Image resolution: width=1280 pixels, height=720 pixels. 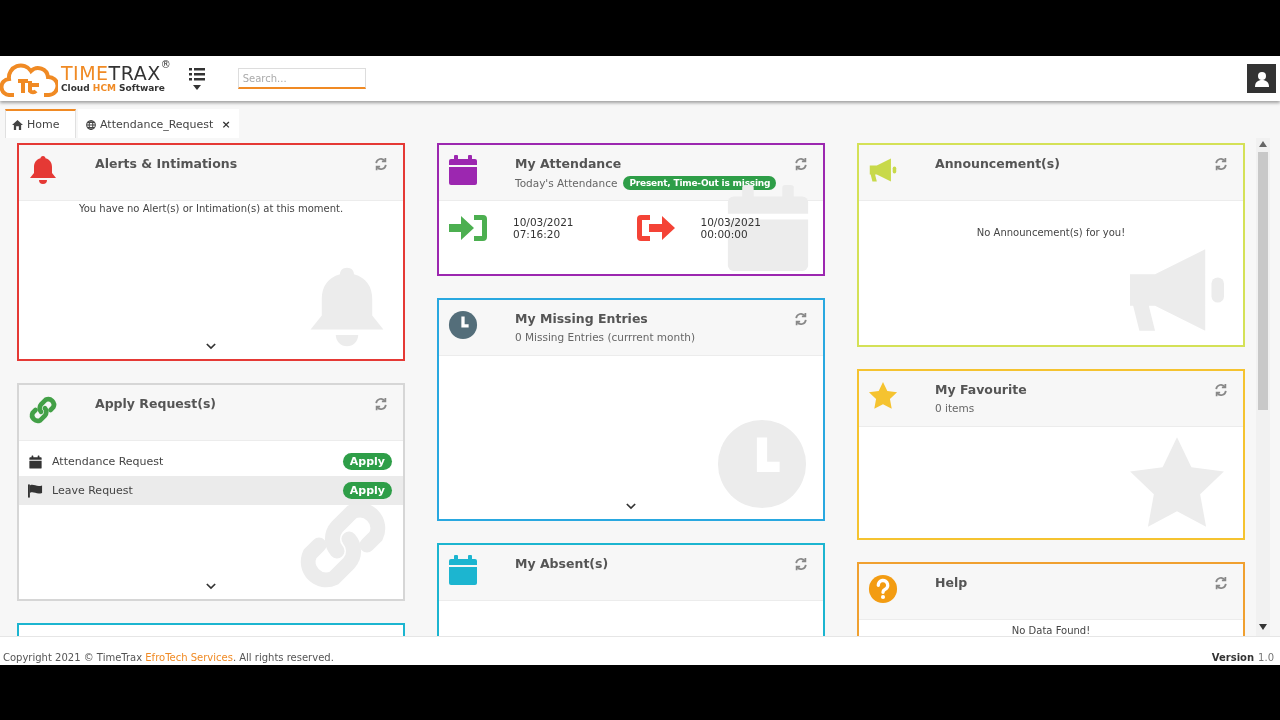 I want to click on cloud-logo-icon, so click(x=29, y=78).